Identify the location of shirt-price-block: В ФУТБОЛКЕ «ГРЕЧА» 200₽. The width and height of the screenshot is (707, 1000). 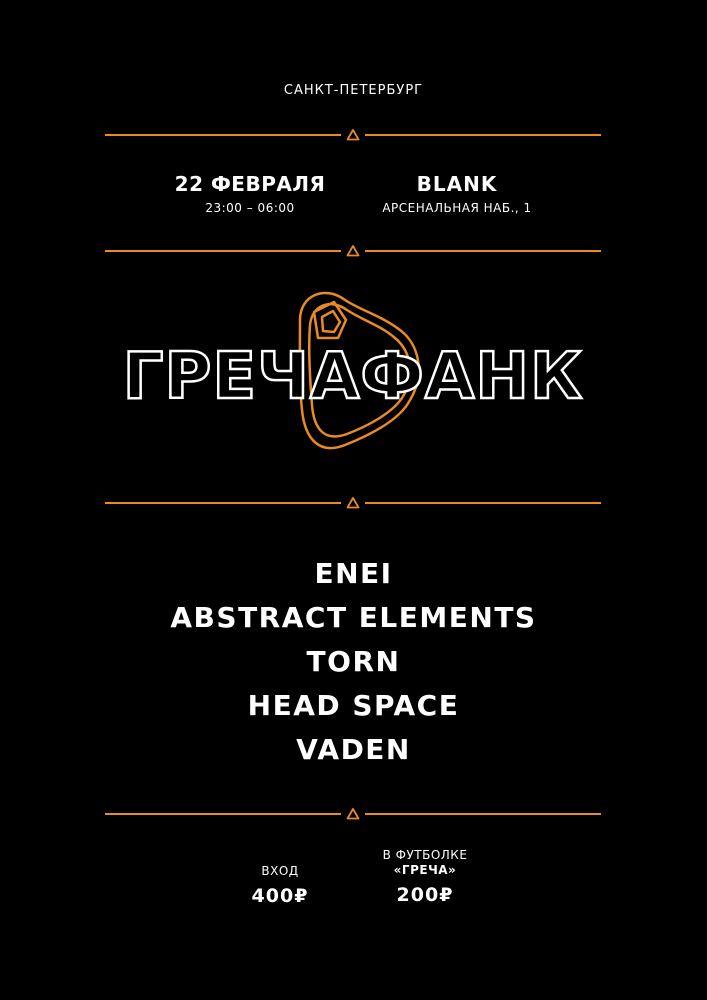
(425, 877).